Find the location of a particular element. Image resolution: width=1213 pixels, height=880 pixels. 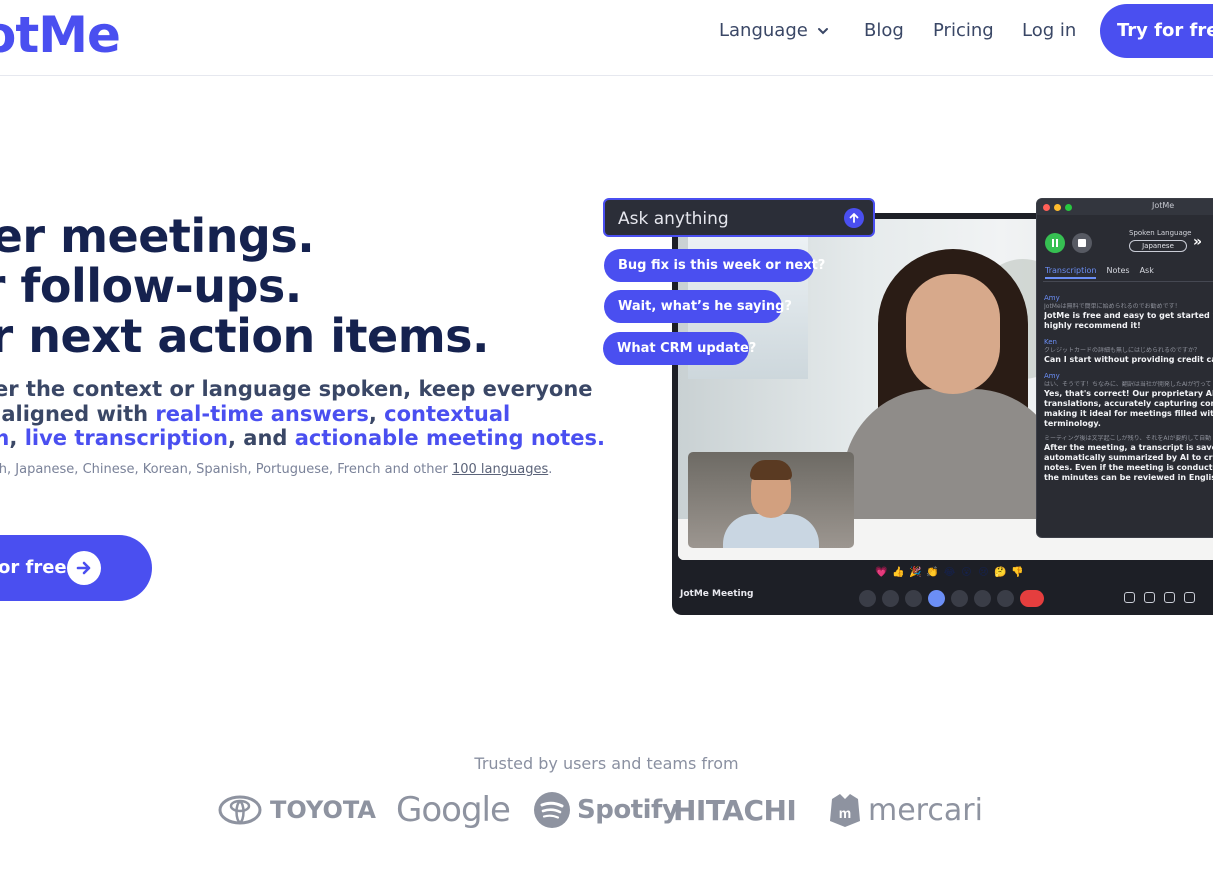

mercari-emblem-icon: m is located at coordinates (845, 810).